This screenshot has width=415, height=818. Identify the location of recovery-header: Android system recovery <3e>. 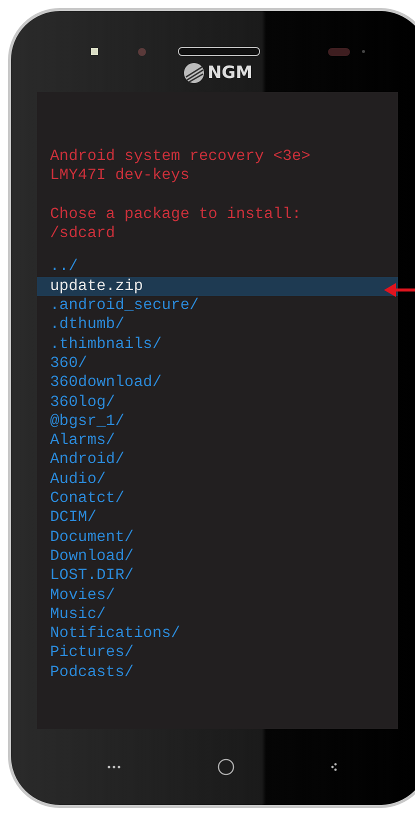
(180, 156).